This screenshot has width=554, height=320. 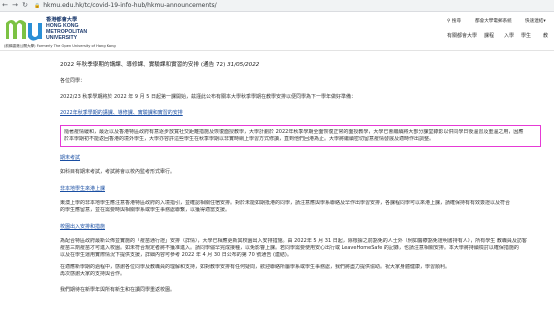 I want to click on arrow-right-icon: →, so click(x=15, y=5).